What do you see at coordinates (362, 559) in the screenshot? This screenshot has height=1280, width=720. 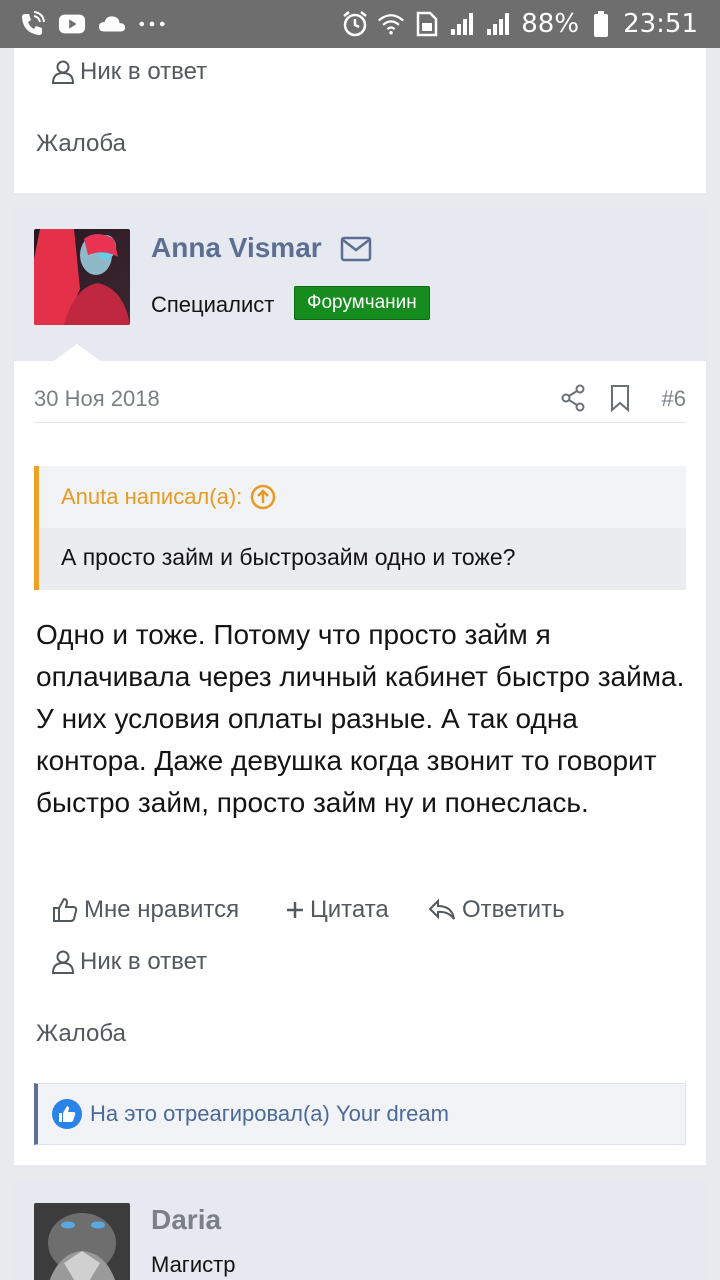 I see `quote-text: А просто займ и быстрозайм одно и тоже?` at bounding box center [362, 559].